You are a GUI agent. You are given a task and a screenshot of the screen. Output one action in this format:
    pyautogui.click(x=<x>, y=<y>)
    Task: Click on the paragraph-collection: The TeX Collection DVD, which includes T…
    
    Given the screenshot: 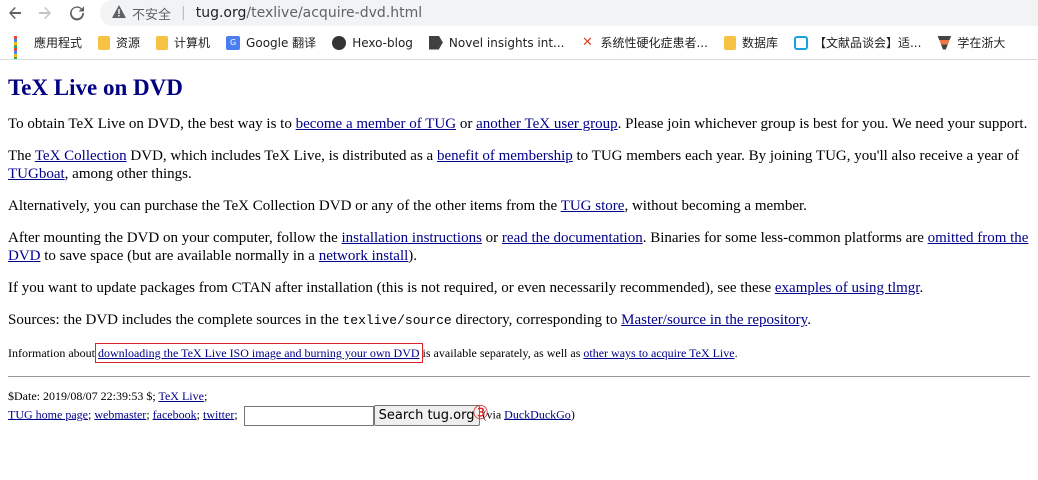 What is the action you would take?
    pyautogui.click(x=519, y=165)
    